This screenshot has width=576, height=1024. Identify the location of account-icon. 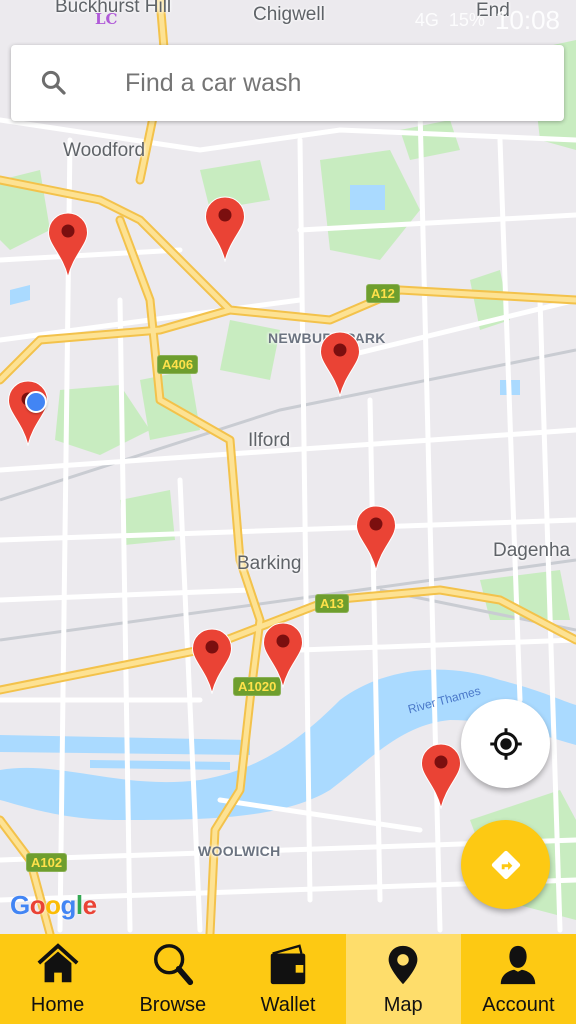
(518, 965).